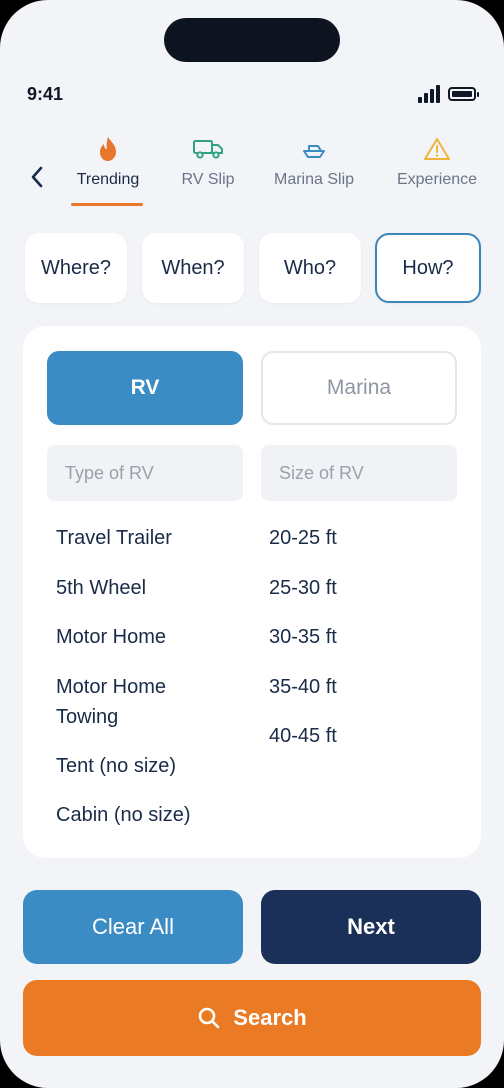 Image resolution: width=504 pixels, height=1088 pixels. I want to click on tab-experience: Experience, so click(437, 160).